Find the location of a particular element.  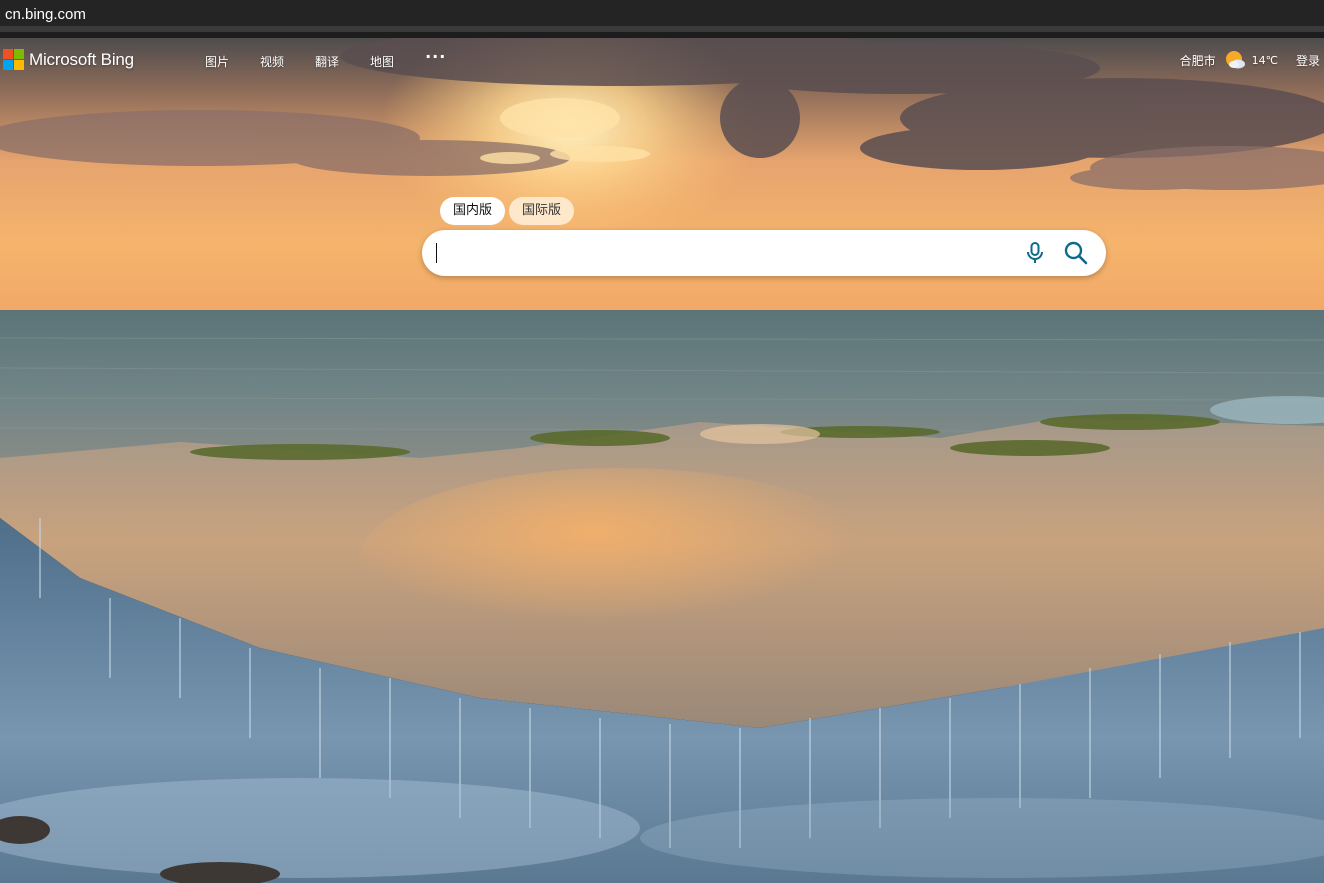

main-nav: 图片 视频 翻译 地图 ··· is located at coordinates (325, 58).